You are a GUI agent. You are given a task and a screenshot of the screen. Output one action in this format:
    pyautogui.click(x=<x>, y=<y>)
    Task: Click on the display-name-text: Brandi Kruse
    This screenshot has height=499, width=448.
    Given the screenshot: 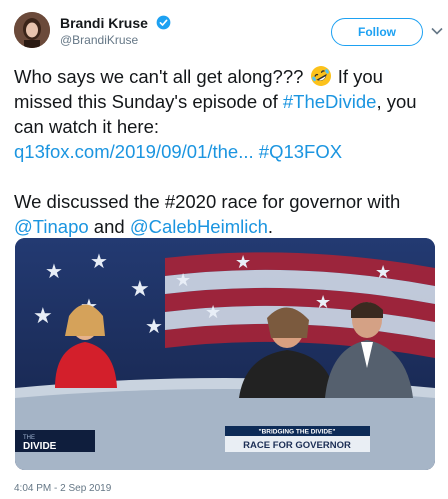 What is the action you would take?
    pyautogui.click(x=104, y=23)
    